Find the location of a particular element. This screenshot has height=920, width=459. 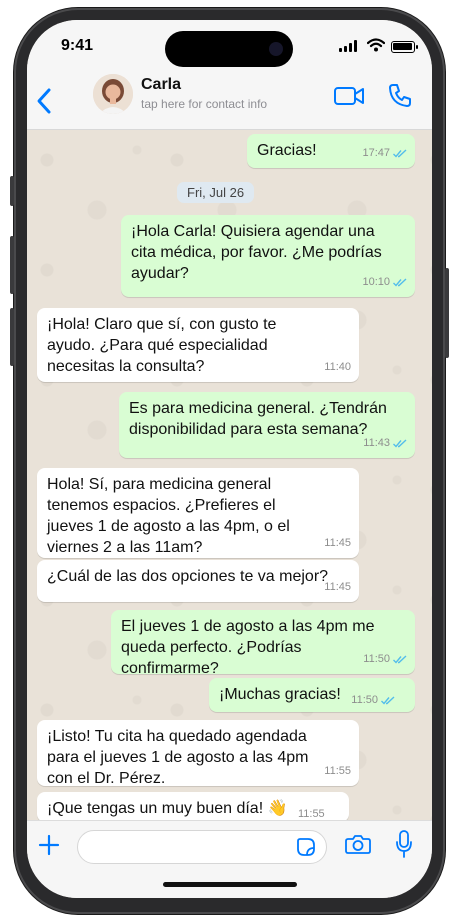

front-camera is located at coordinates (276, 49).